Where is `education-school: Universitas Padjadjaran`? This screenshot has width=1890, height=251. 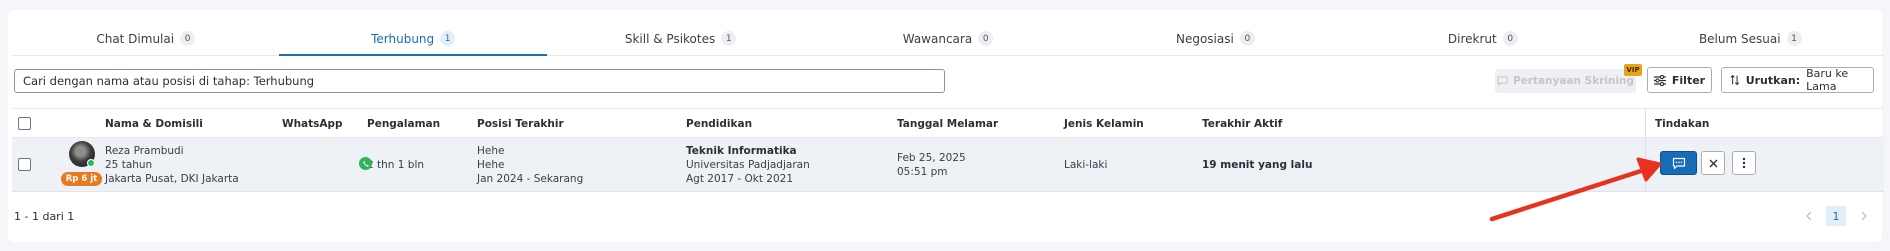 education-school: Universitas Padjadjaran is located at coordinates (748, 165).